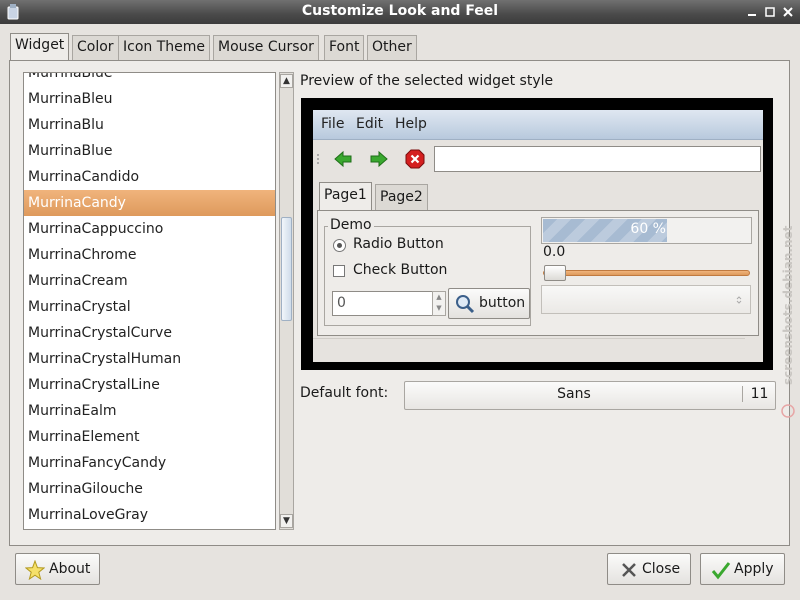 This screenshot has width=800, height=600. I want to click on scale-value: 0.0, so click(554, 252).